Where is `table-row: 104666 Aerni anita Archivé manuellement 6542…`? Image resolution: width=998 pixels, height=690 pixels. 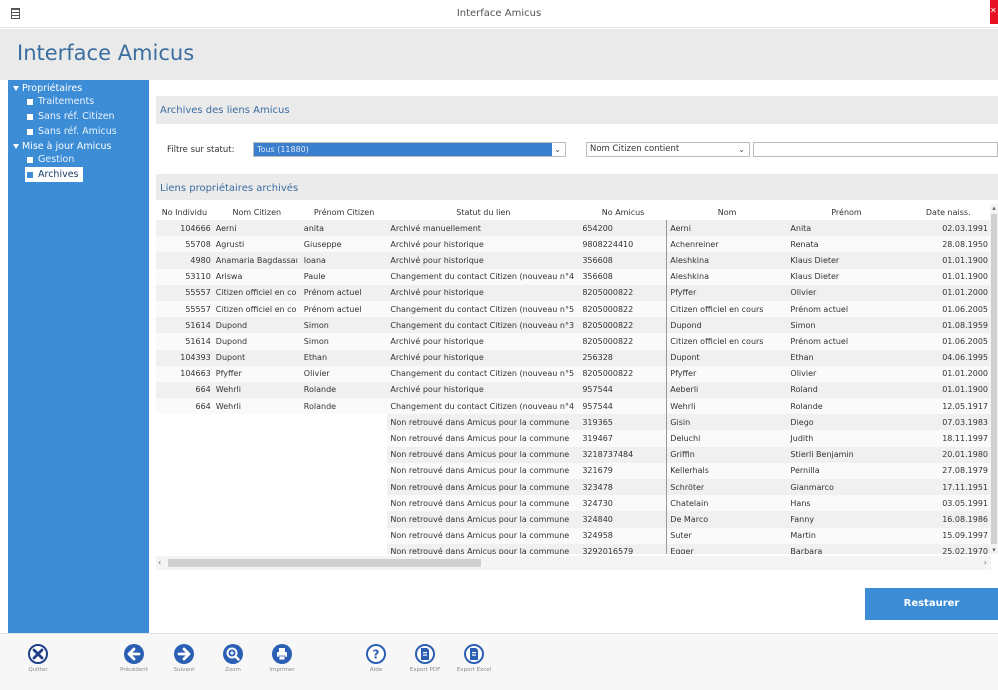
table-row: 104666 Aerni anita Archivé manuellement 6542… is located at coordinates (573, 228).